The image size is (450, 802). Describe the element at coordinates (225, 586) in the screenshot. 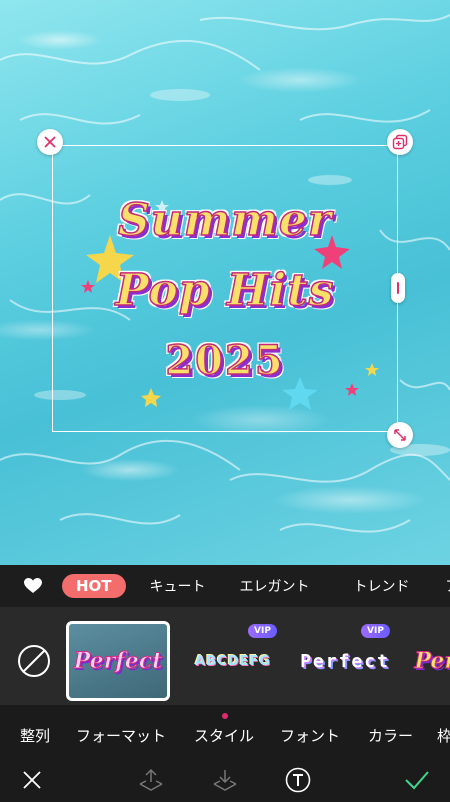

I see `style-category-bar: HOT キュート エレガント トレンド ア` at that location.